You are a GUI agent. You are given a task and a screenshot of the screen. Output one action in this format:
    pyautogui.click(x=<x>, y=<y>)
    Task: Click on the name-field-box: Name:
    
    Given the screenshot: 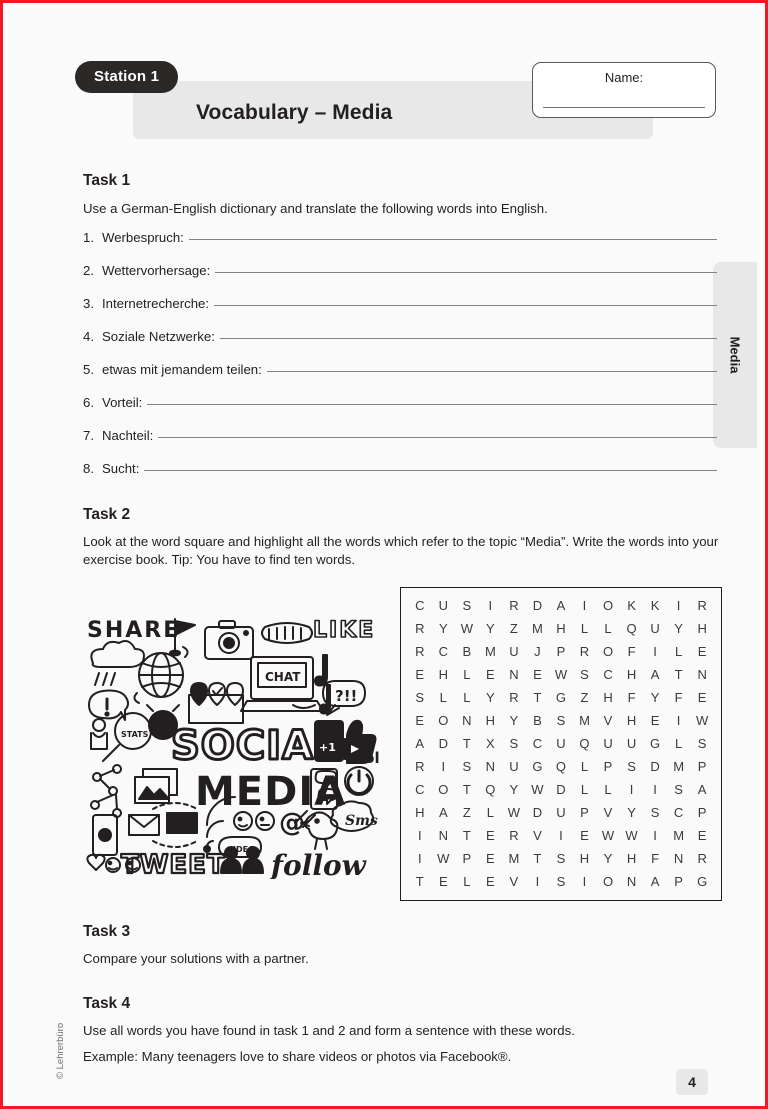 What is the action you would take?
    pyautogui.click(x=624, y=90)
    